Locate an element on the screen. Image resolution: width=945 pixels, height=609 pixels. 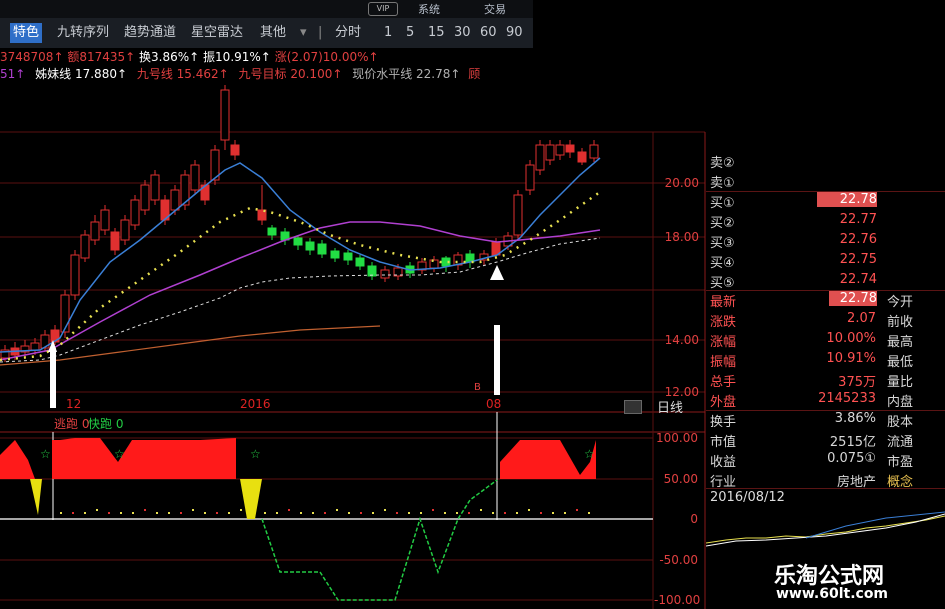
sub-y-100: 100.00 is located at coordinates (677, 438).